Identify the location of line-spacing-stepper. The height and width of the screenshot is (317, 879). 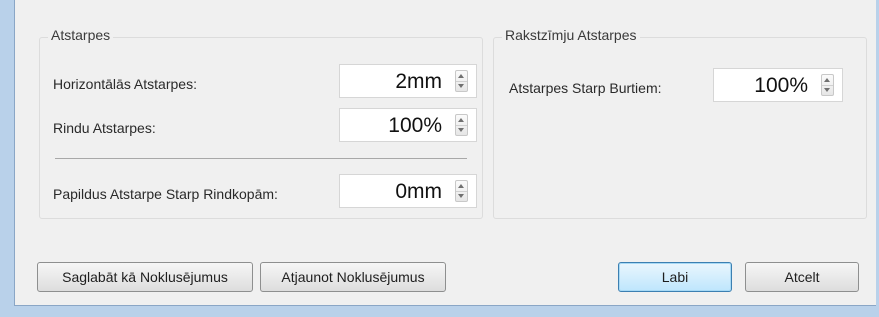
(461, 125).